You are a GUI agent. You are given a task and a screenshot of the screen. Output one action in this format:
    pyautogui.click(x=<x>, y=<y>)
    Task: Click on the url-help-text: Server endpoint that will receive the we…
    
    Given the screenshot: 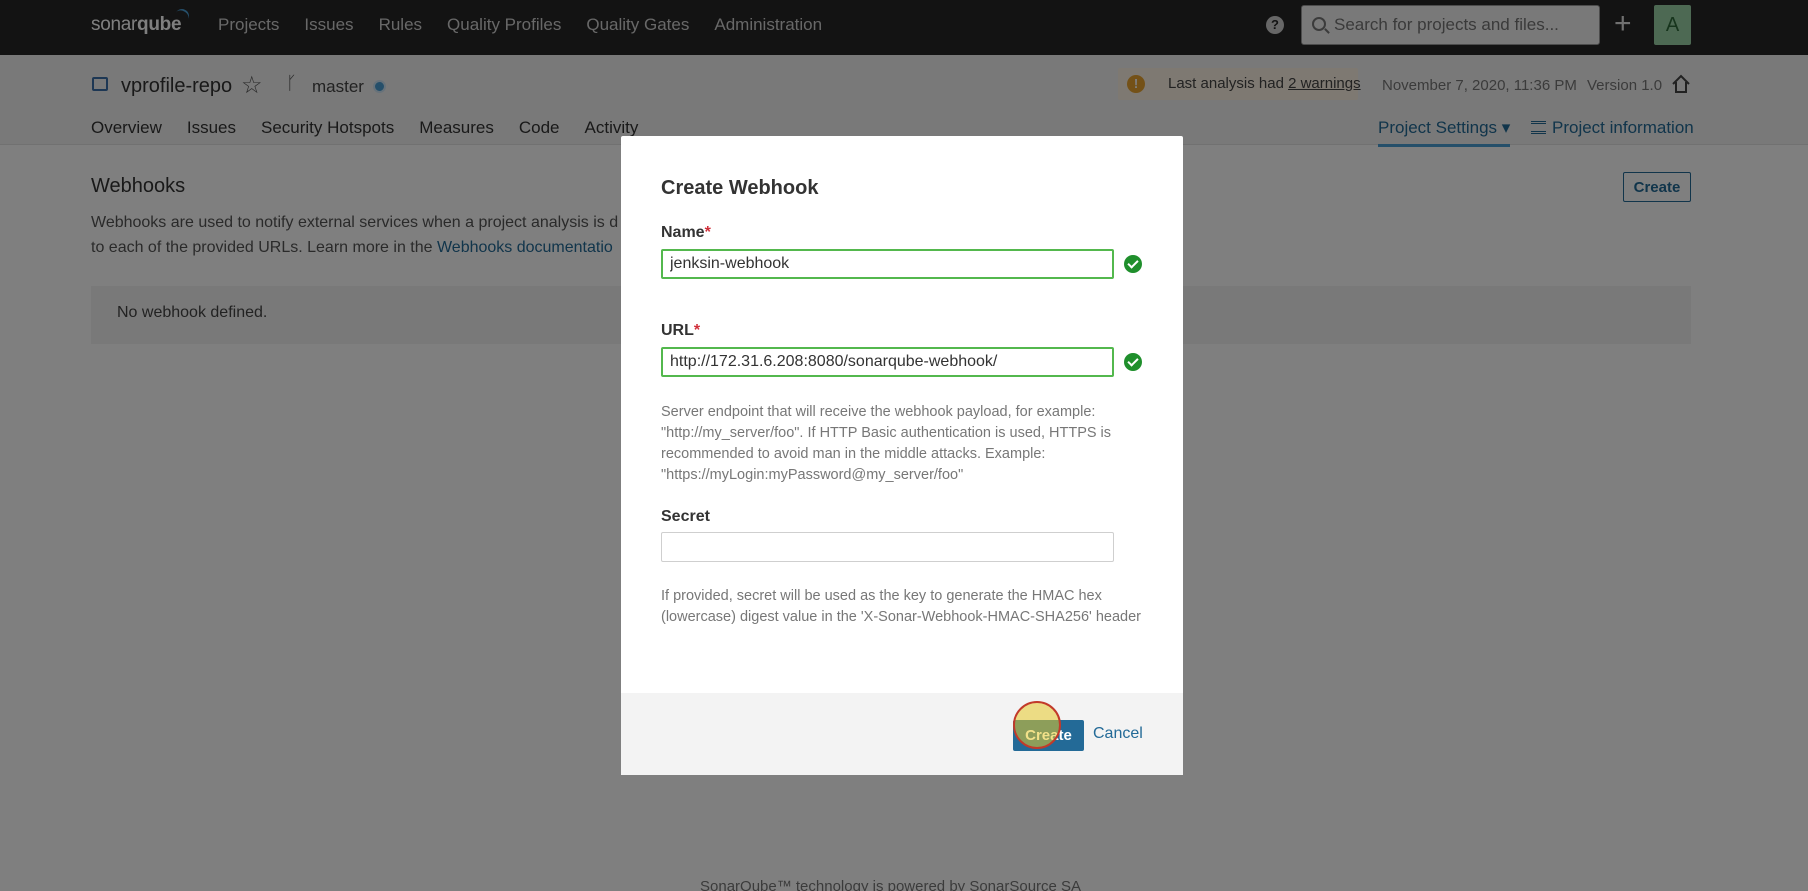 What is the action you would take?
    pyautogui.click(x=886, y=443)
    